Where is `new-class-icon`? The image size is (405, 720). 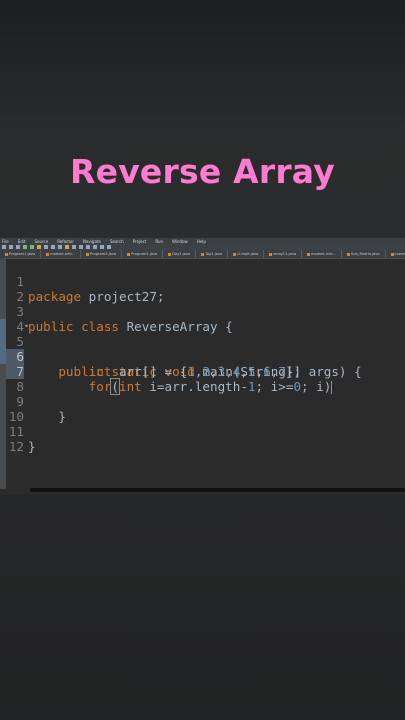 new-class-icon is located at coordinates (60, 247).